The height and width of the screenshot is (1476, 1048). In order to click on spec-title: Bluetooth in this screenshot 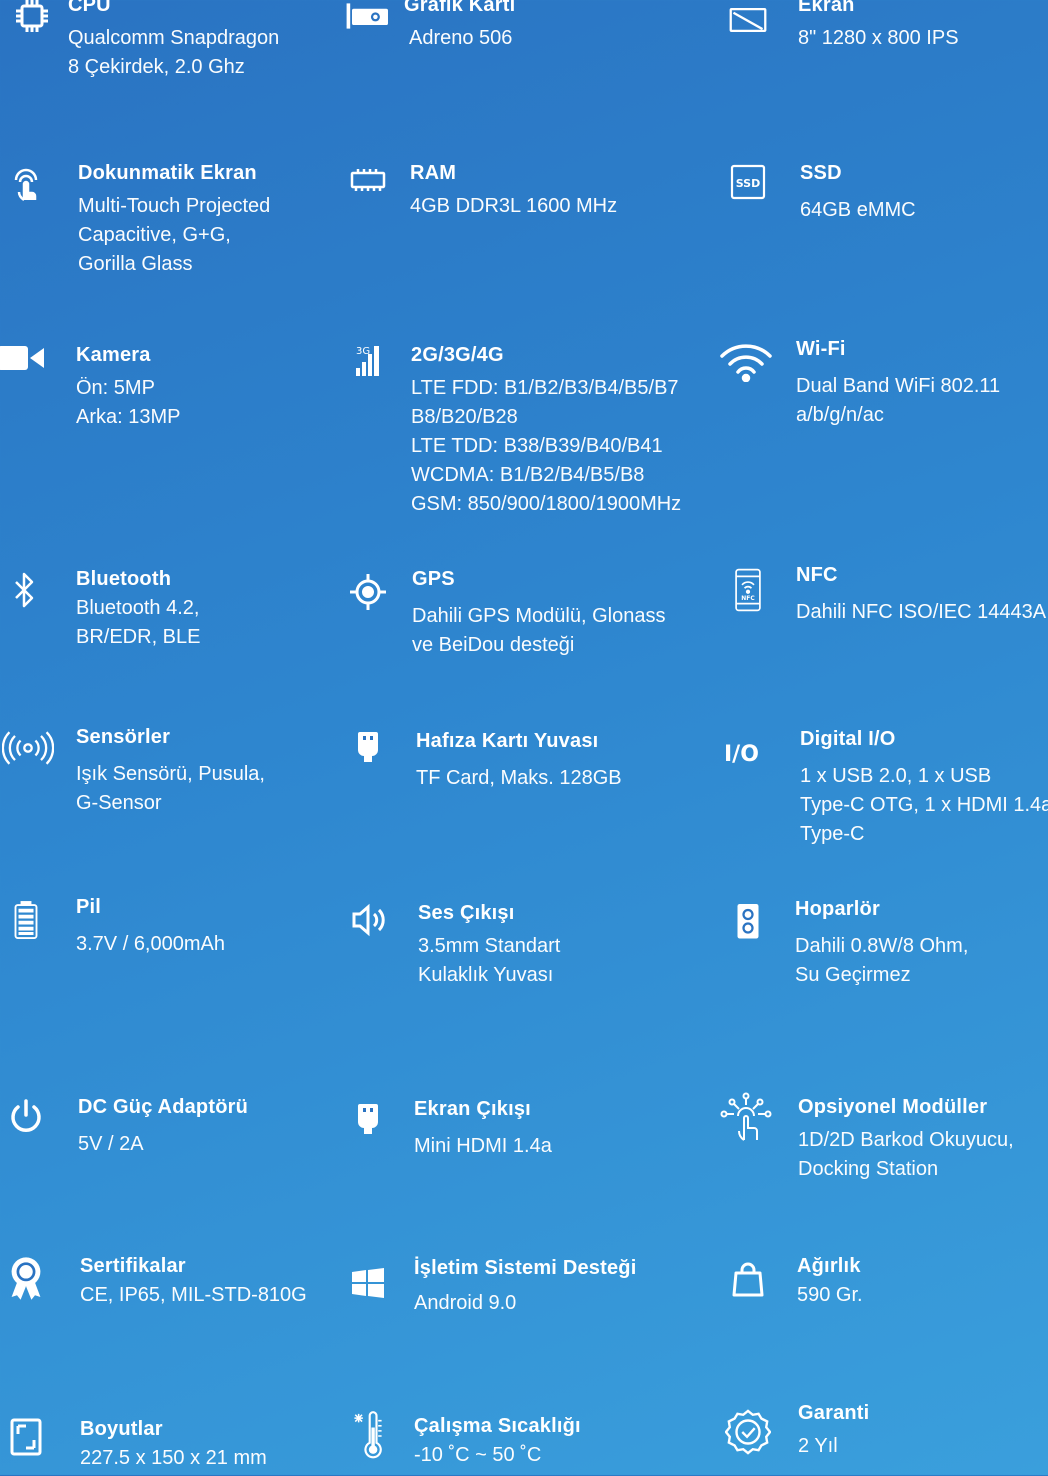, I will do `click(124, 579)`.